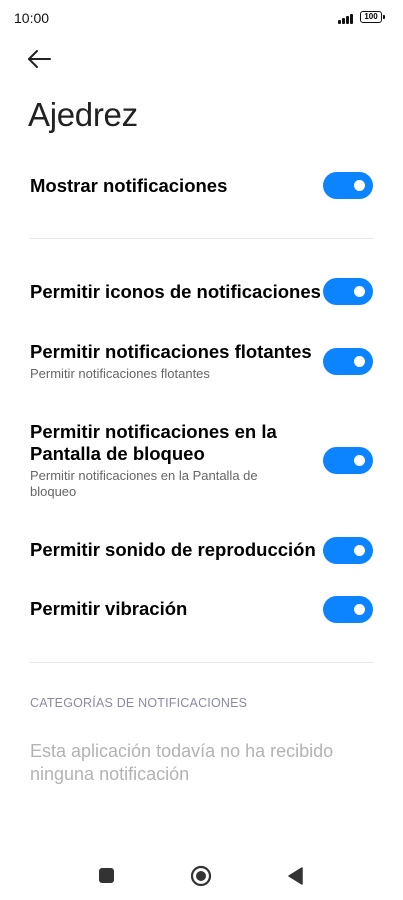 Image resolution: width=403 pixels, height=900 pixels. Describe the element at coordinates (173, 549) in the screenshot. I see `setting-title: Permitir sonido de reproducción` at that location.